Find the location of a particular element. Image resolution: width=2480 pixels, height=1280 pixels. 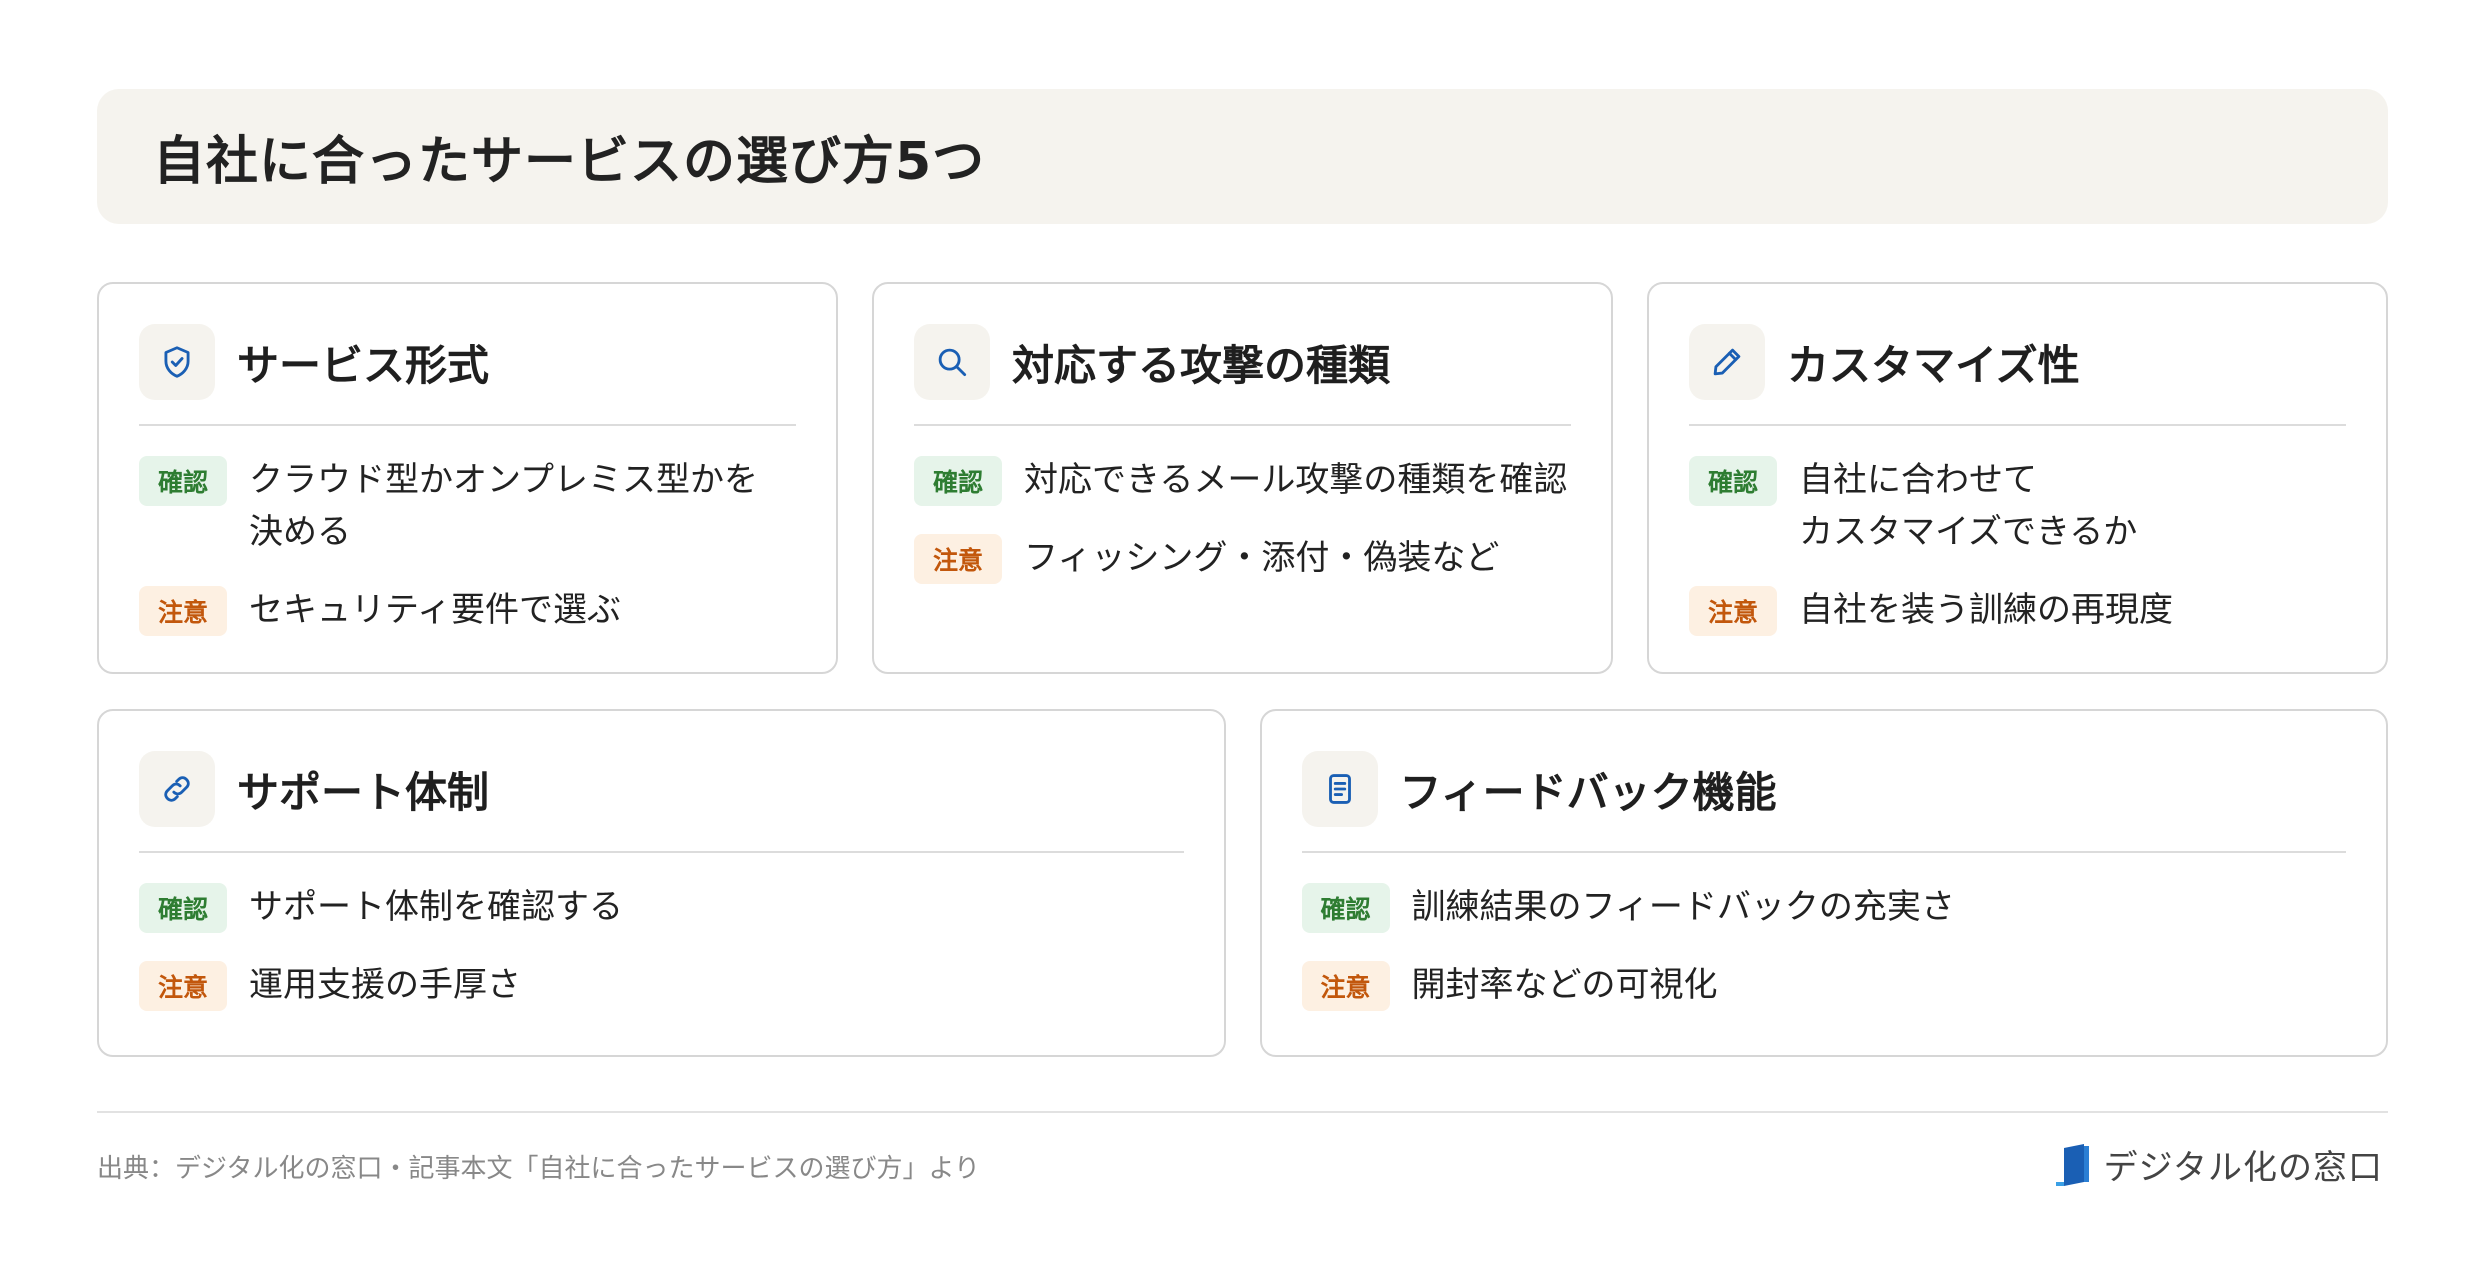

item-text: フィッシング・添付・偽装など is located at coordinates (1262, 558).